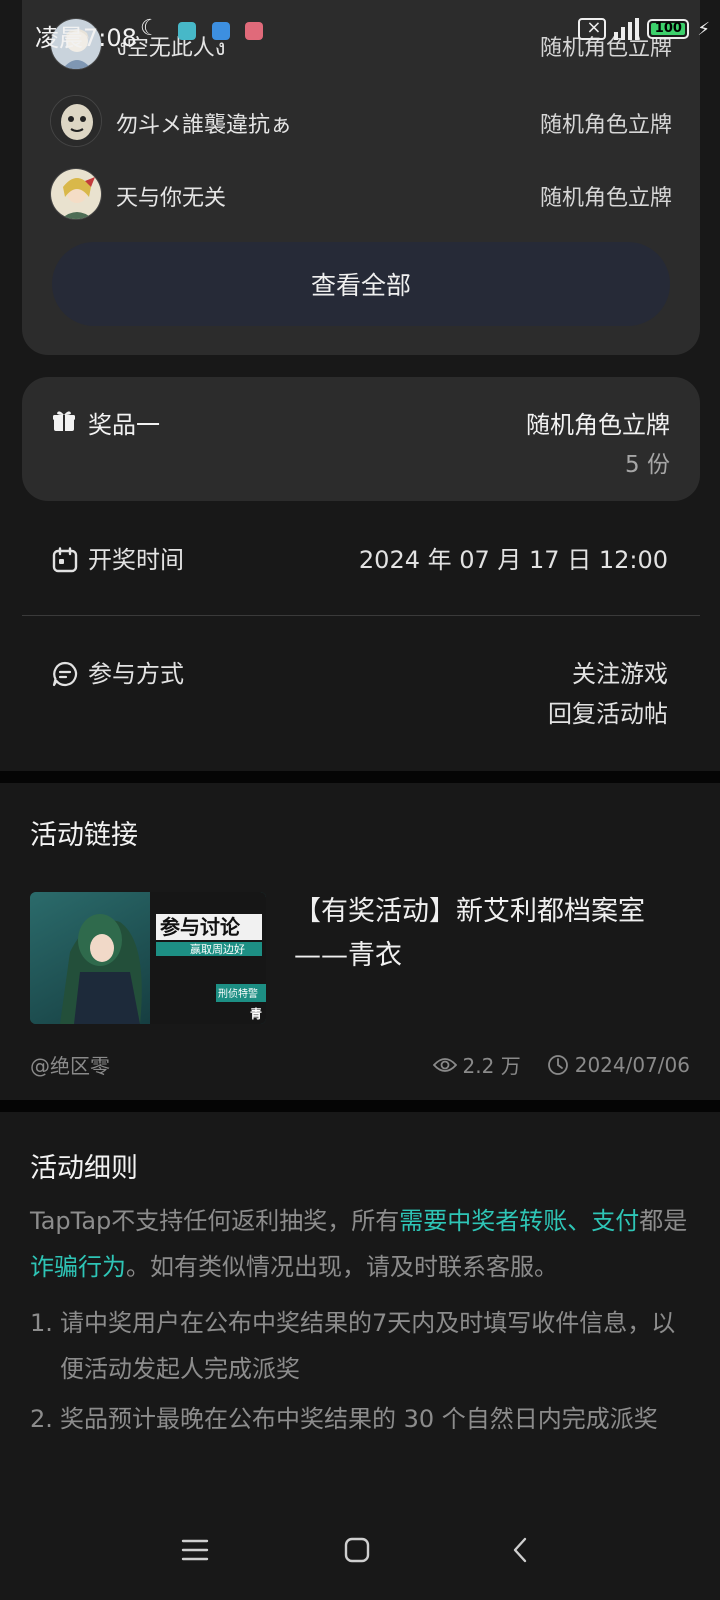 The image size is (720, 1600). What do you see at coordinates (361, 194) in the screenshot?
I see `participant-row: 天与你无关 随机角色立牌` at bounding box center [361, 194].